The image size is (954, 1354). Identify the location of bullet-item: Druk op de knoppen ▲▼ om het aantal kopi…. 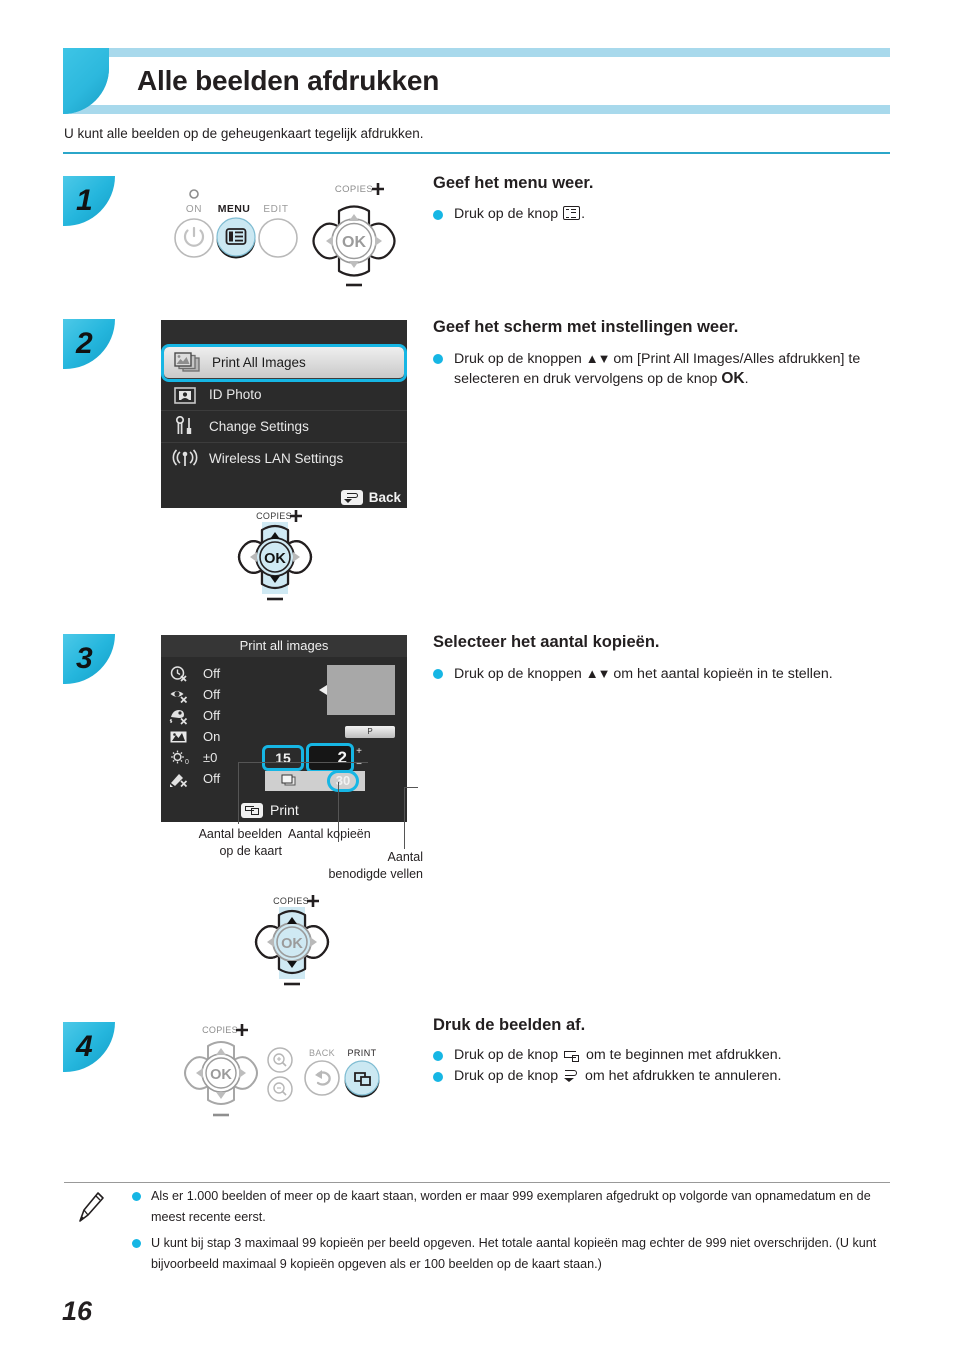
(648, 674).